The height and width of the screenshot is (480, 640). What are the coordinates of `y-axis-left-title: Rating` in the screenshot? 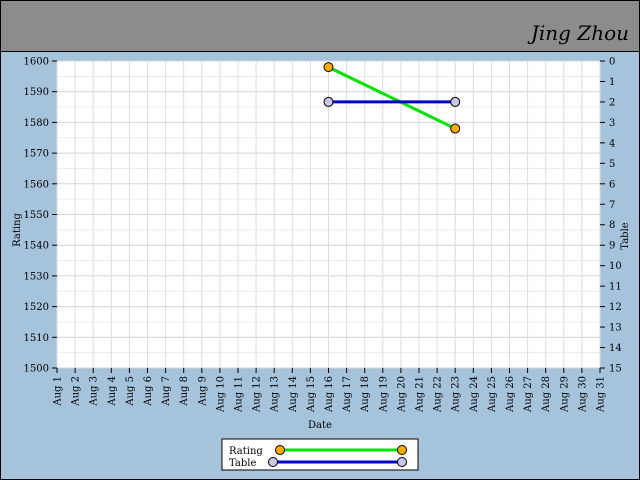 It's located at (17, 230).